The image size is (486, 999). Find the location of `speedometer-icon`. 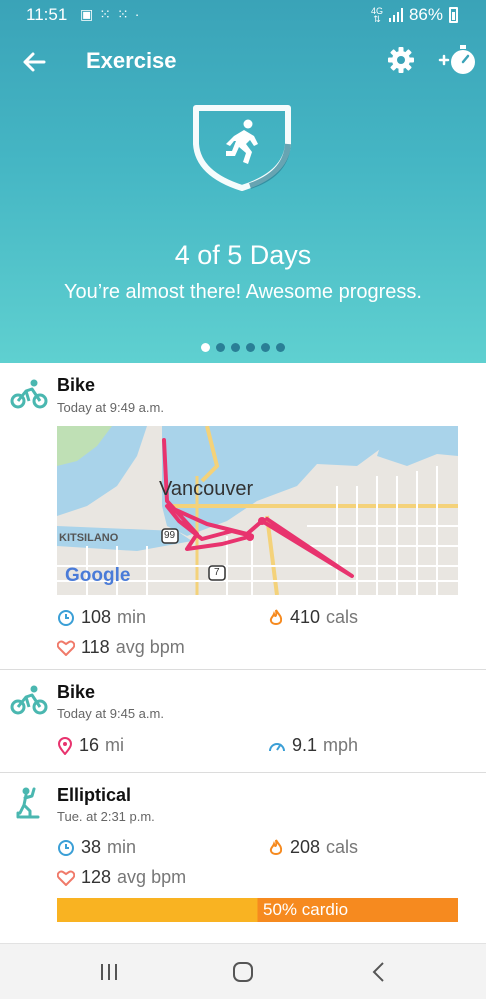

speedometer-icon is located at coordinates (277, 746).